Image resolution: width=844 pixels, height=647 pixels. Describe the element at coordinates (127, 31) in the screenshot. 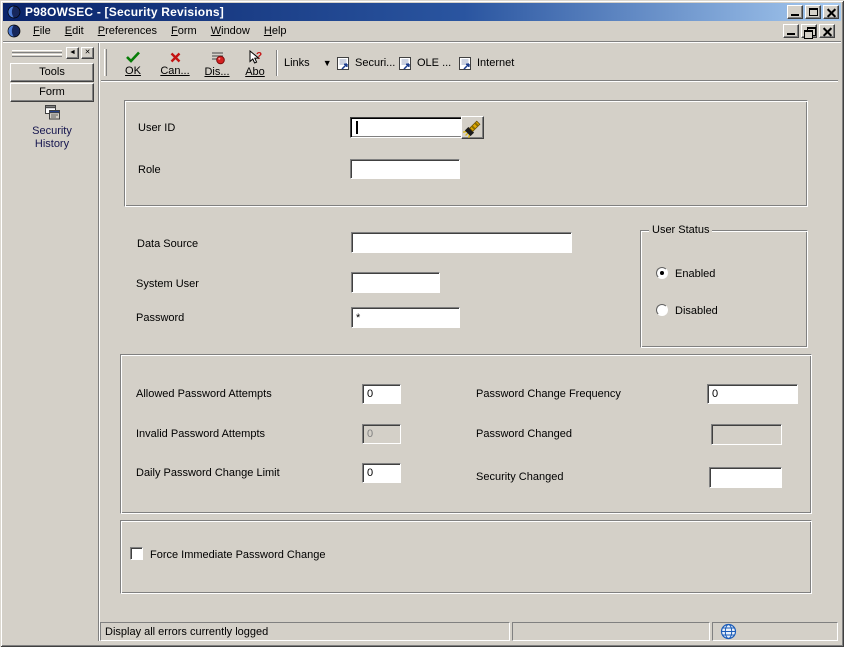

I see `menu-item-preferences: Preferences` at that location.